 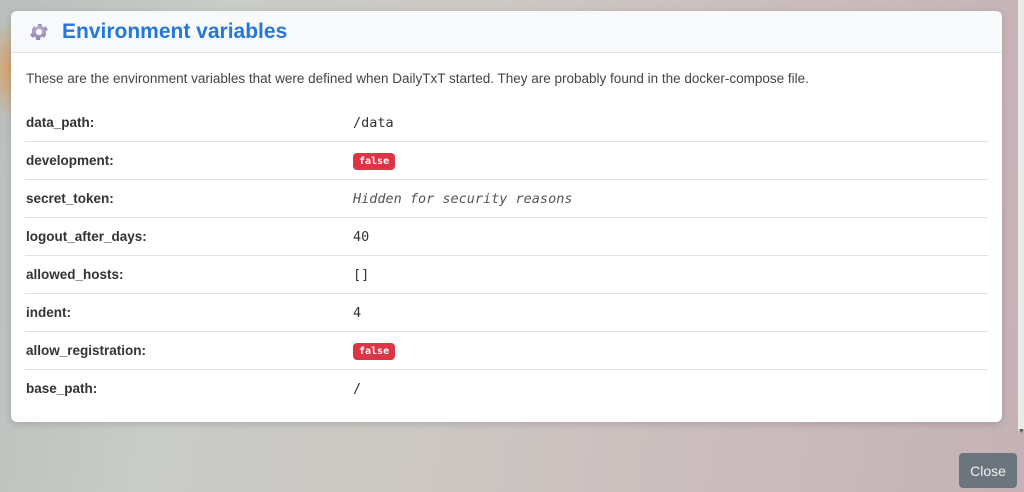 What do you see at coordinates (1021, 432) in the screenshot?
I see `scroll-down-icon: ▼` at bounding box center [1021, 432].